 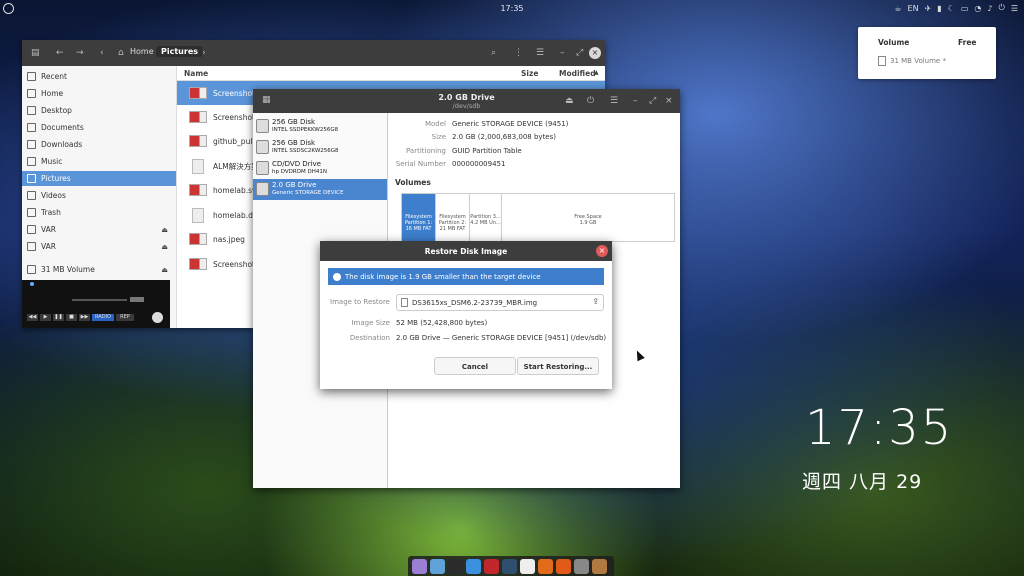 What do you see at coordinates (951, 8) in the screenshot?
I see `night-light-icon: ☾` at bounding box center [951, 8].